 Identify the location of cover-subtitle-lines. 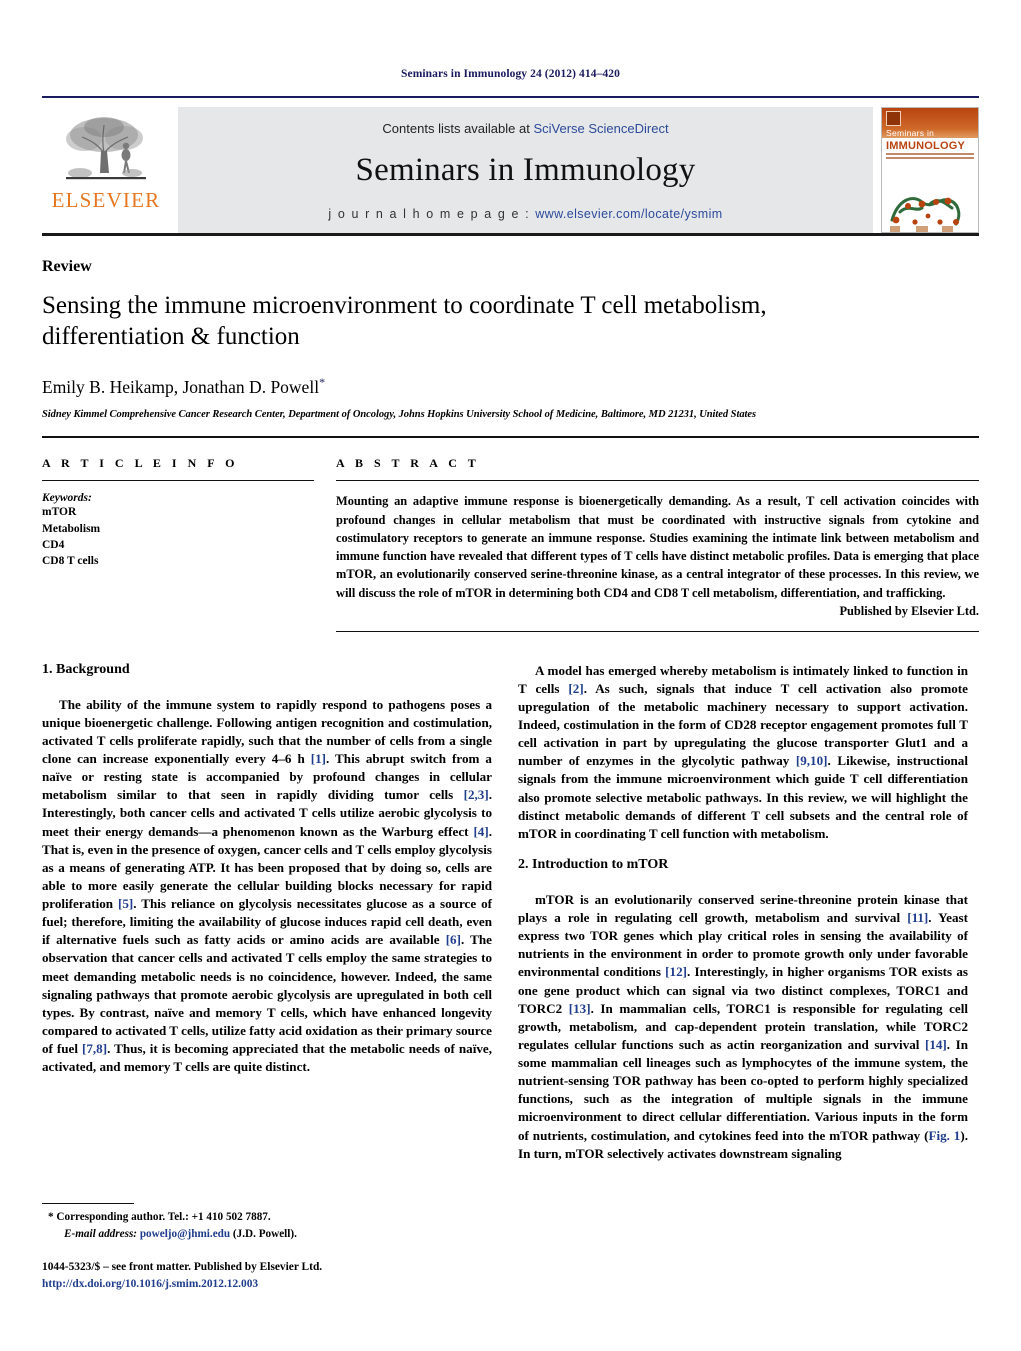
(930, 156).